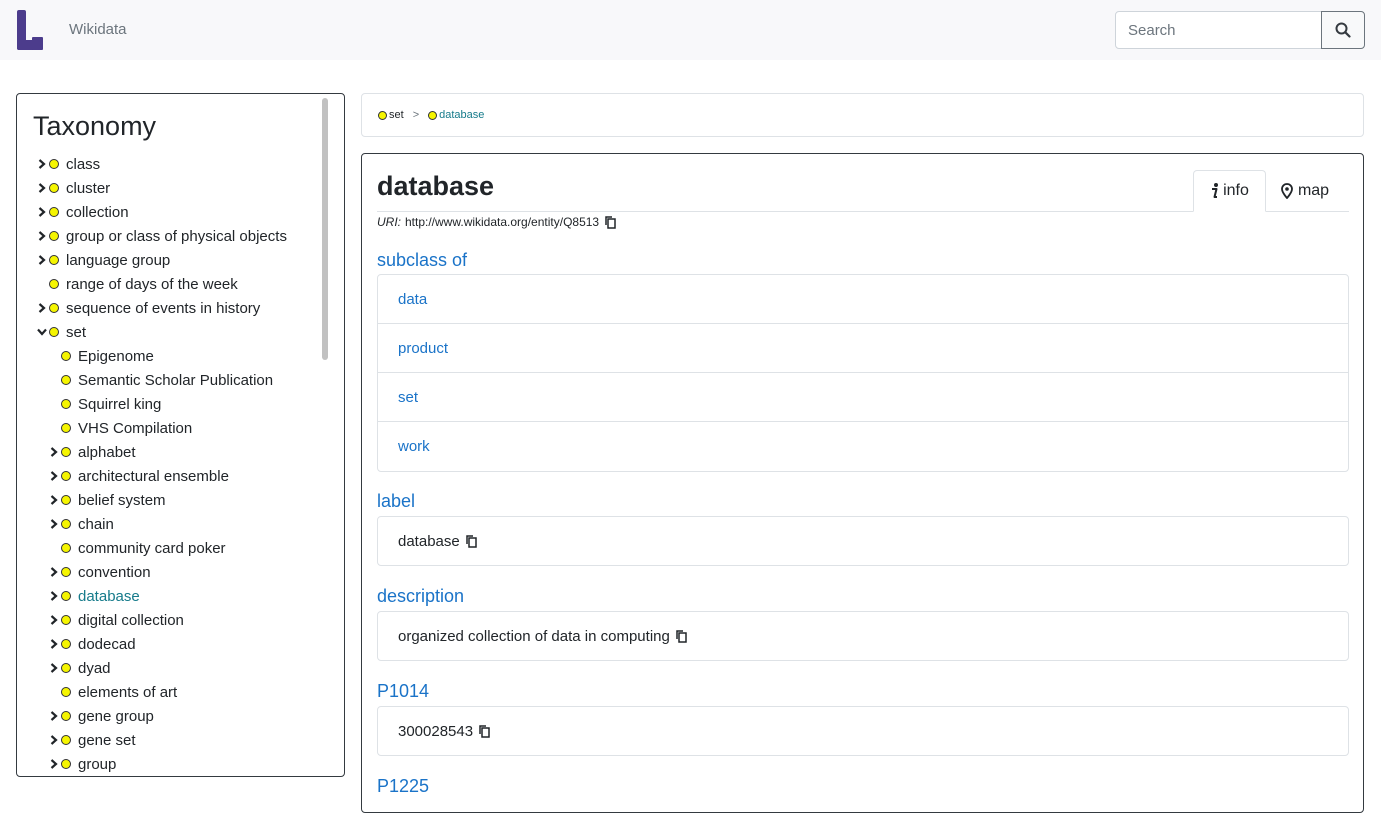 This screenshot has height=813, width=1381. What do you see at coordinates (456, 115) in the screenshot?
I see `breadcrumb-item-database: database` at bounding box center [456, 115].